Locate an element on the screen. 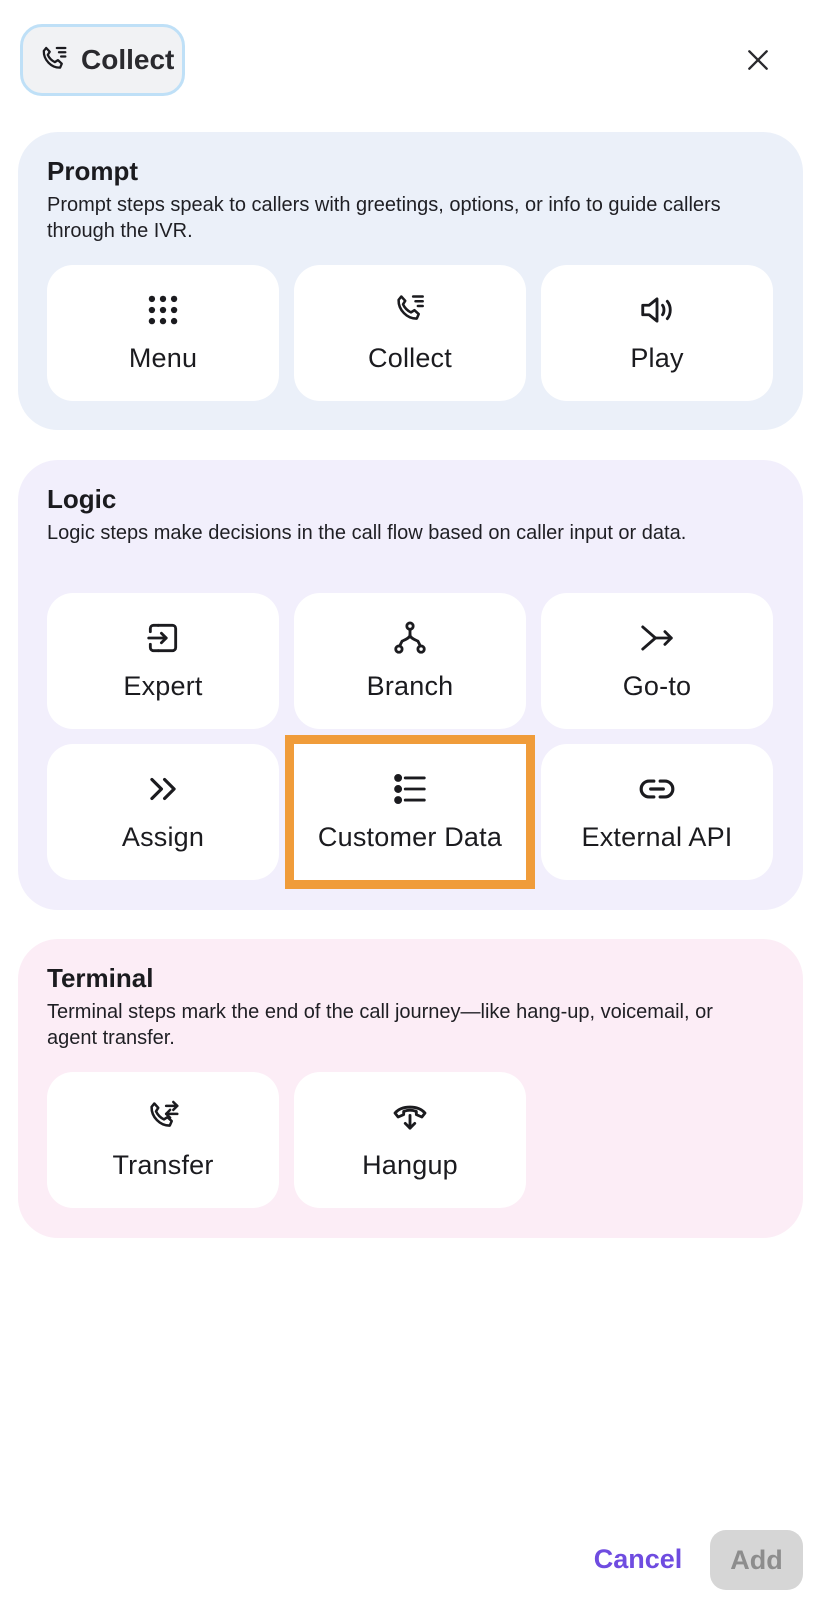  tile-hangup: Hangup is located at coordinates (410, 1140).